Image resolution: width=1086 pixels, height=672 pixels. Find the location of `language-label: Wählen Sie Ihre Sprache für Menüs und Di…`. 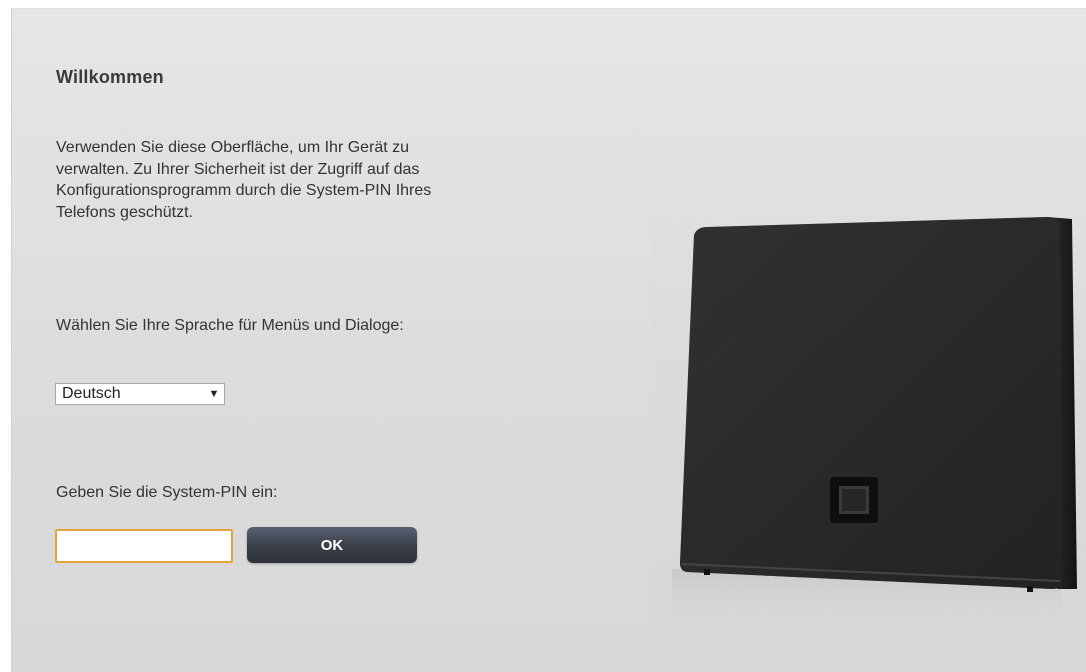

language-label: Wählen Sie Ihre Sprache für Menüs und Di… is located at coordinates (230, 325).